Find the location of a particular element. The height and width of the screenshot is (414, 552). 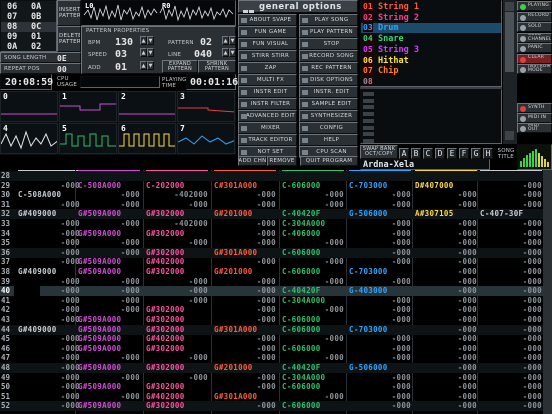

pattern-row: 39 -000 -000 -000 -000 -000 -000 -000 -000 is located at coordinates (271, 282).